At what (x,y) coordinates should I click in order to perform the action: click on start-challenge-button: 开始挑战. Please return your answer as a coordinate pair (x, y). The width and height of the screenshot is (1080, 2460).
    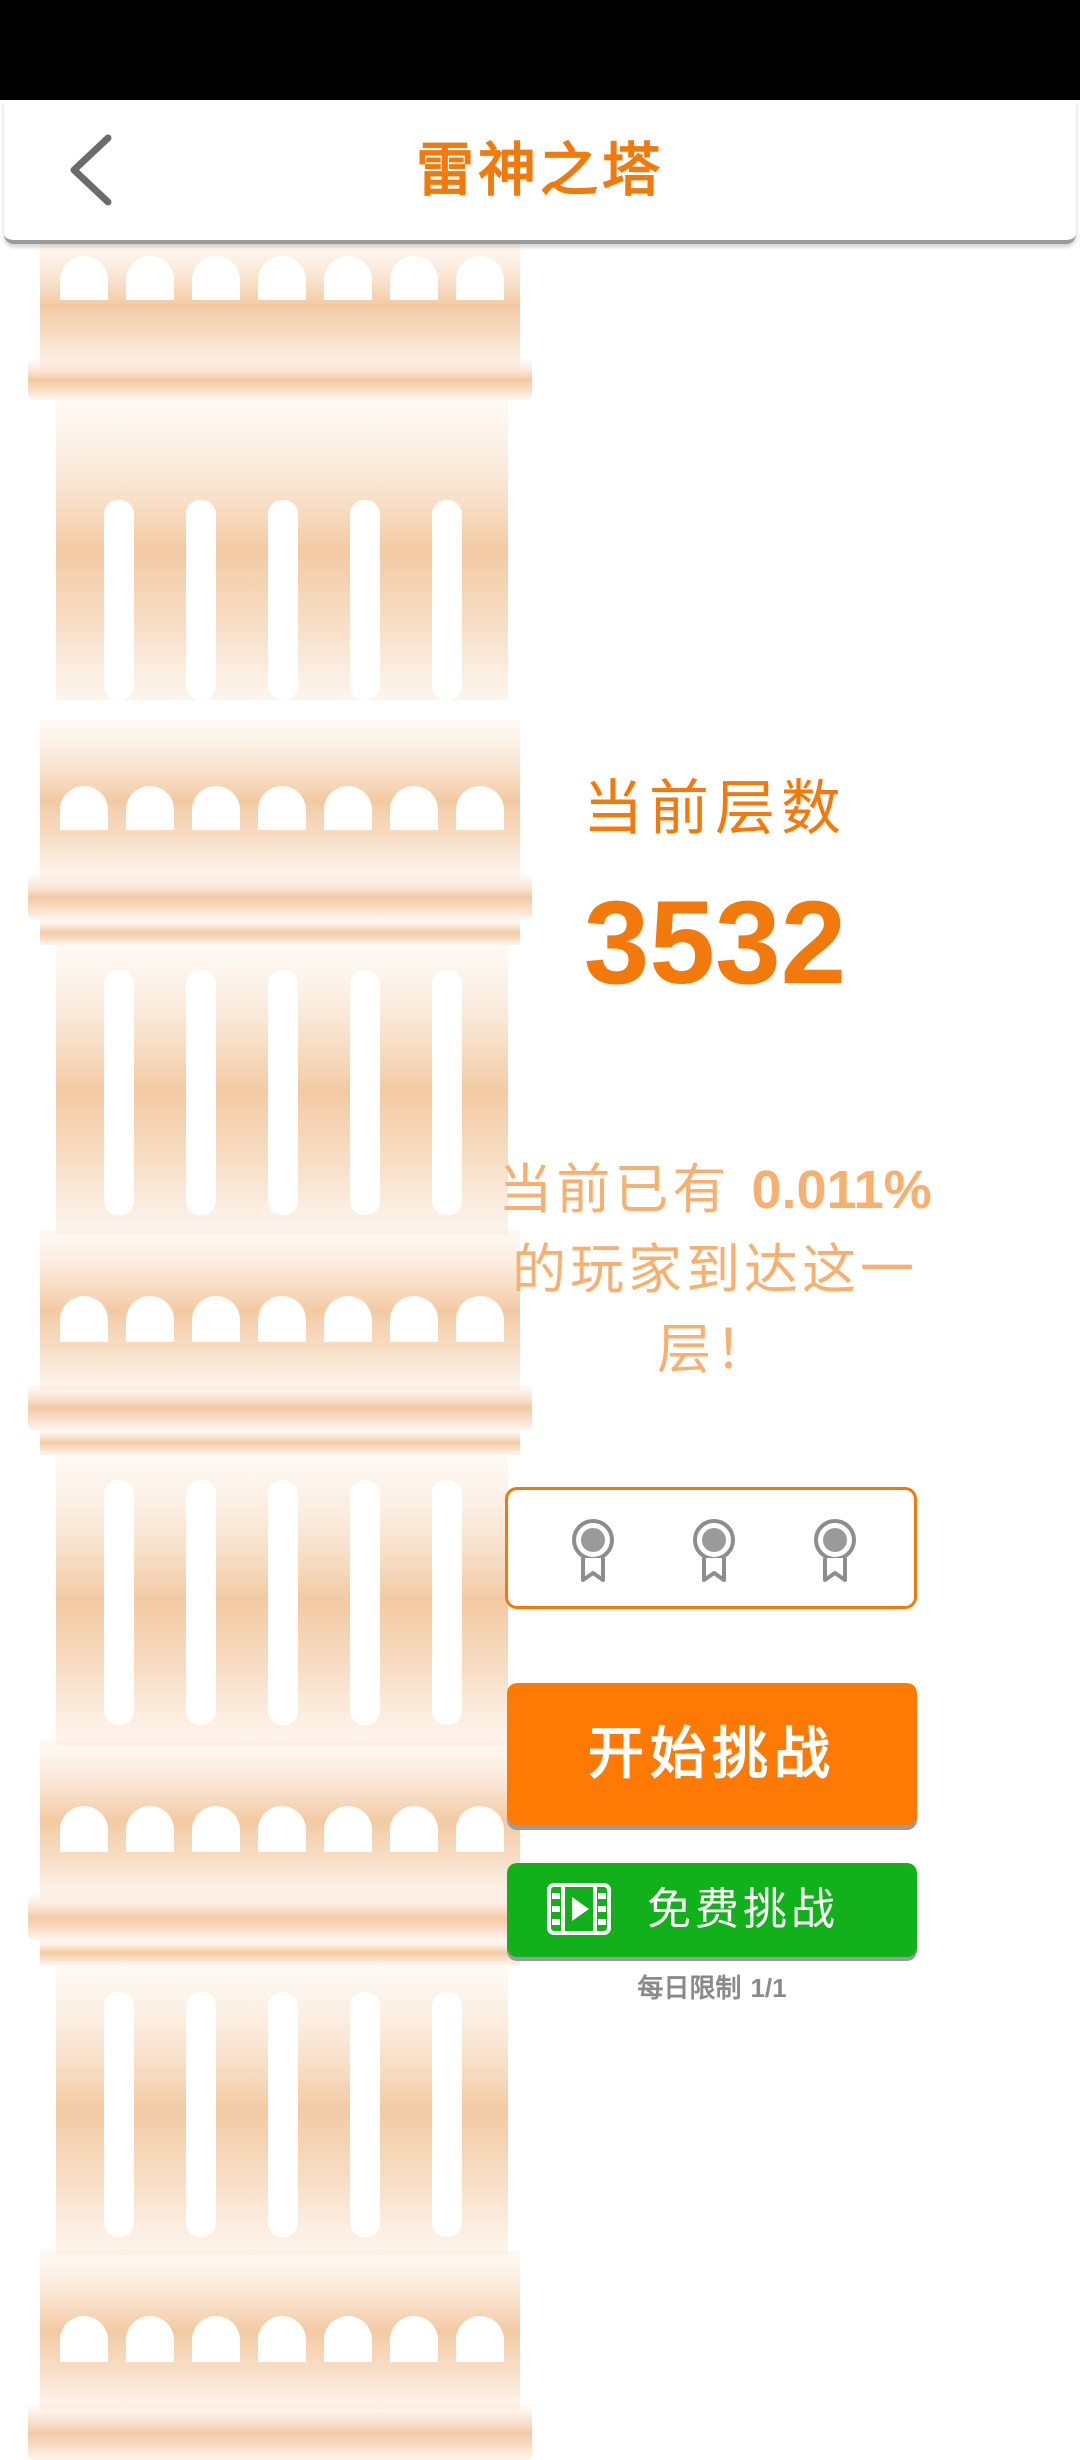
    Looking at the image, I should click on (712, 1754).